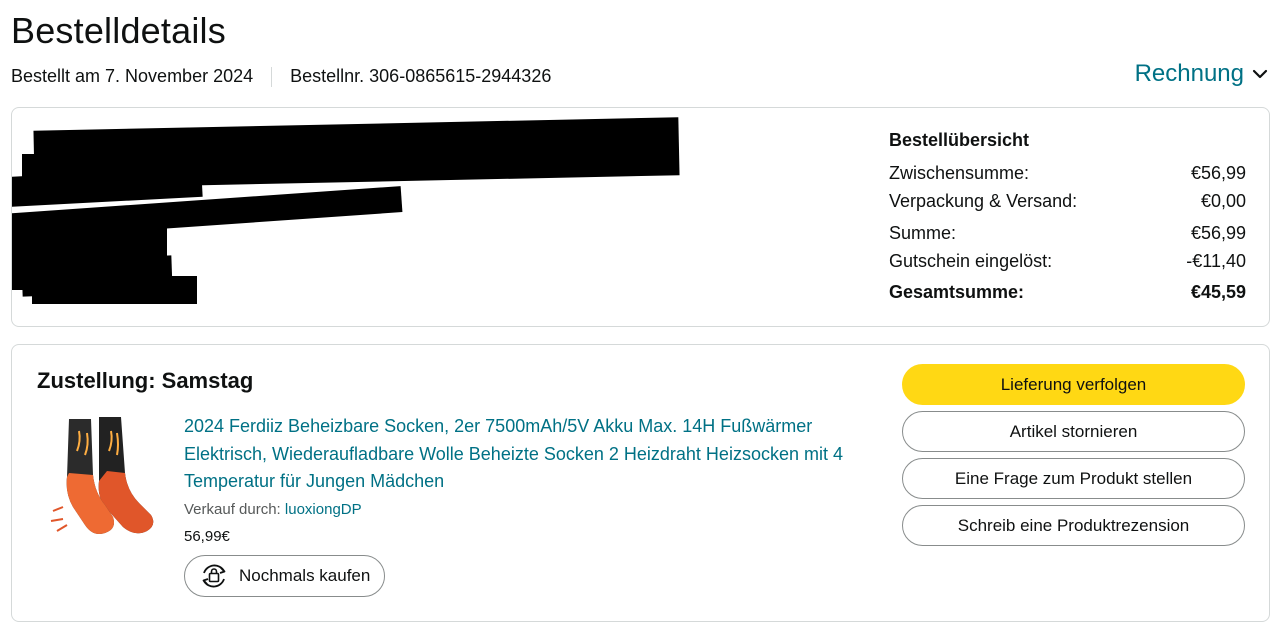 This screenshot has height=634, width=1280. Describe the element at coordinates (1223, 200) in the screenshot. I see `summary-value: €0,00` at that location.